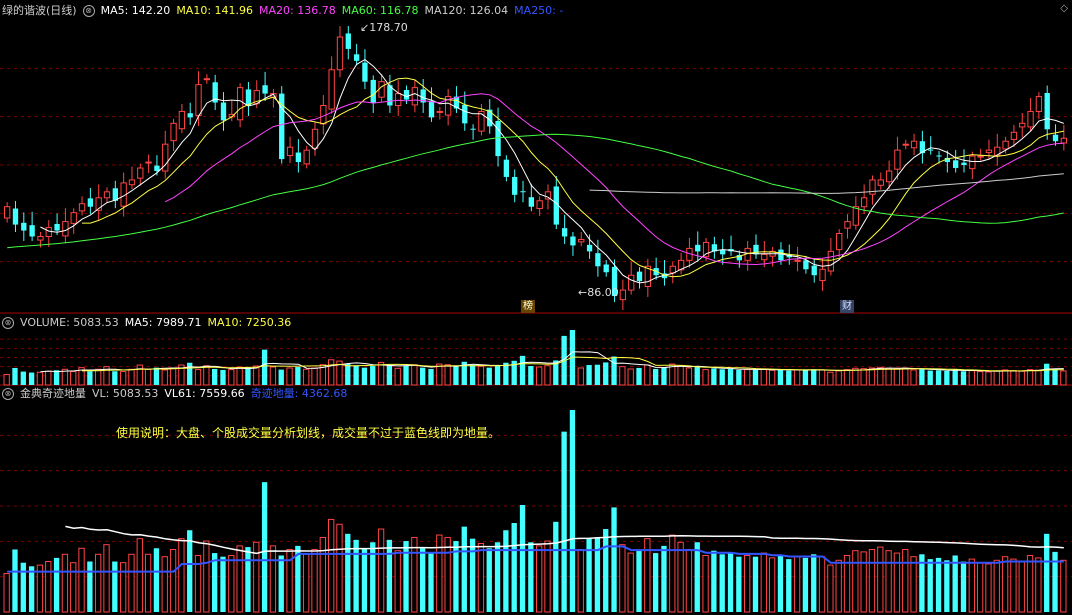  What do you see at coordinates (249, 322) in the screenshot?
I see `volume-label-2: MA10: 7250.36` at bounding box center [249, 322].